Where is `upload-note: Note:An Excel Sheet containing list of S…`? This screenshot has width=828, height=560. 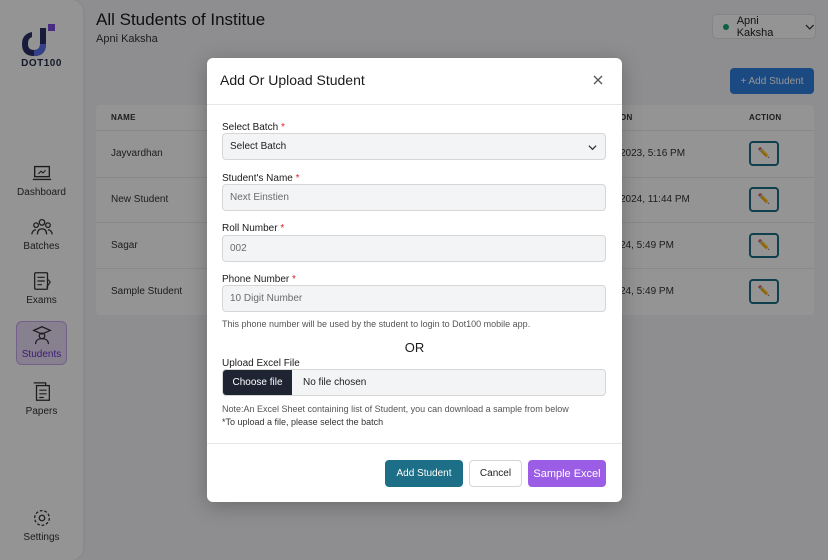
upload-note: Note:An Excel Sheet containing list of S… is located at coordinates (395, 409).